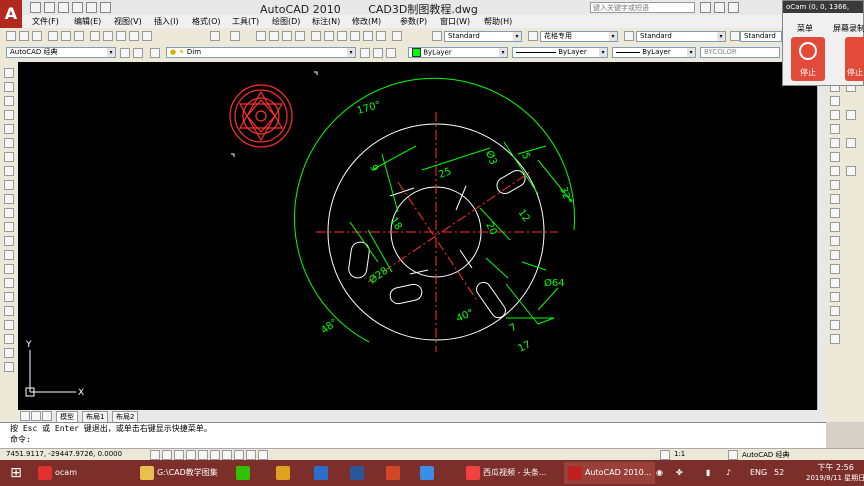 This screenshot has width=864, height=486. What do you see at coordinates (397, 36) in the screenshot?
I see `help-icon` at bounding box center [397, 36].